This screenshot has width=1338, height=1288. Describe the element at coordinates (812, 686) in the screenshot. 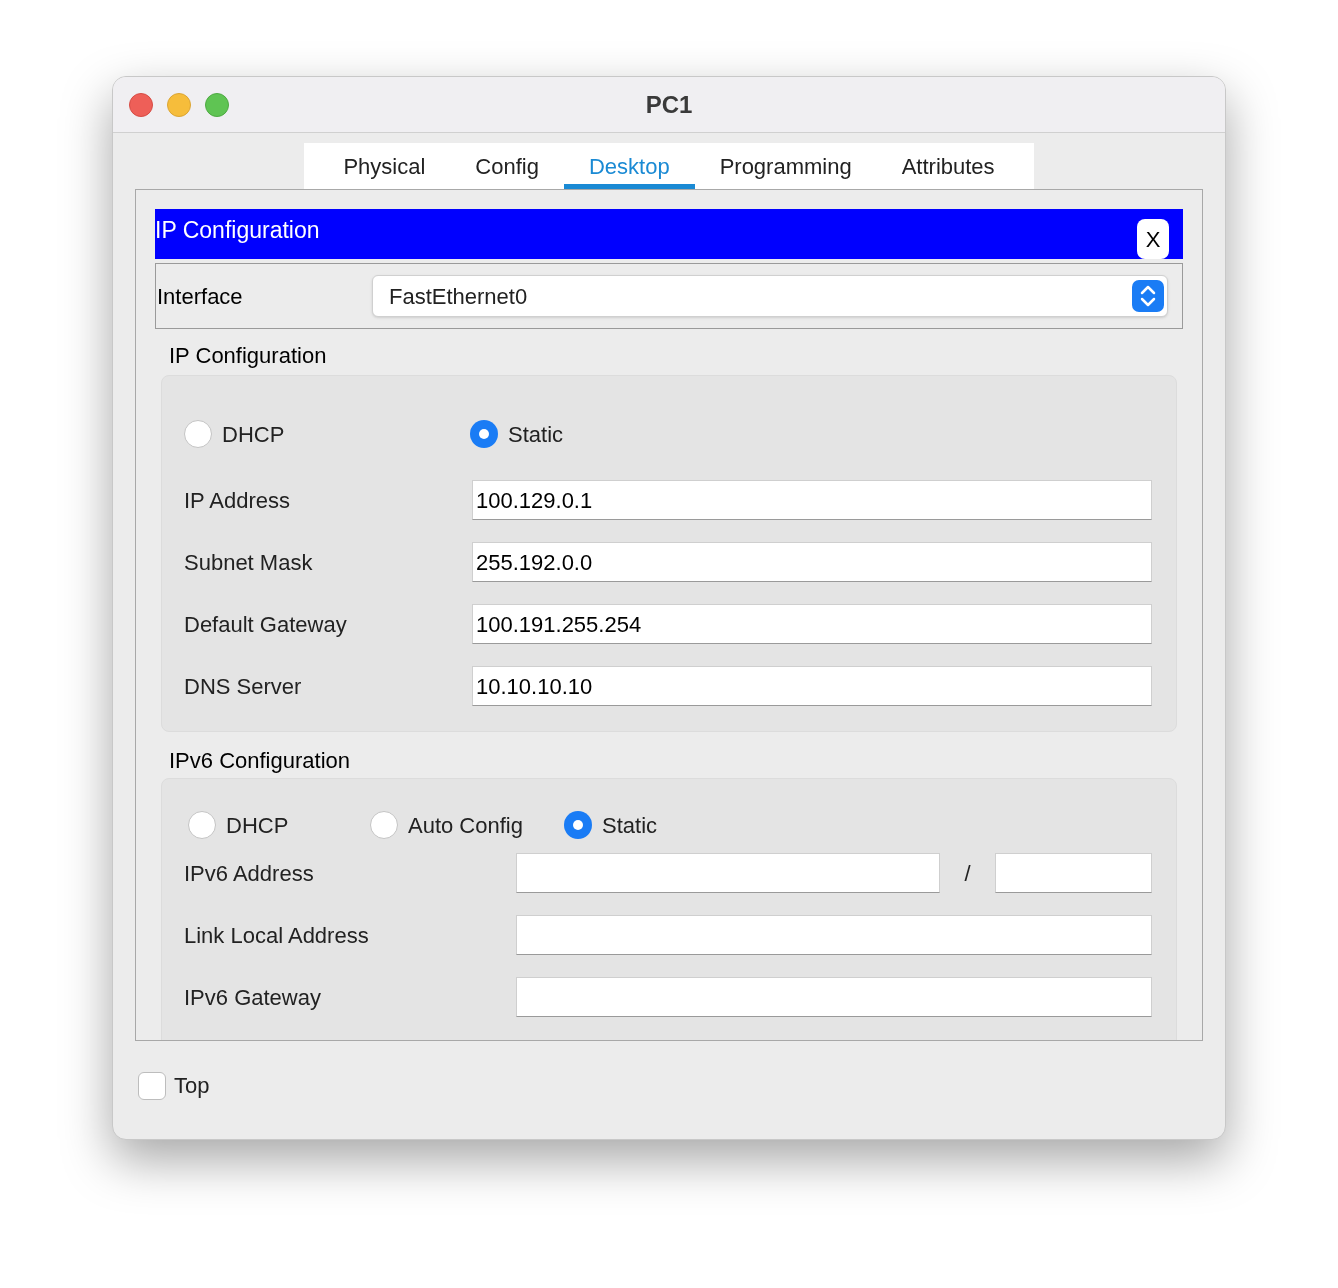

I see `input-field: 10.10.10.10` at that location.